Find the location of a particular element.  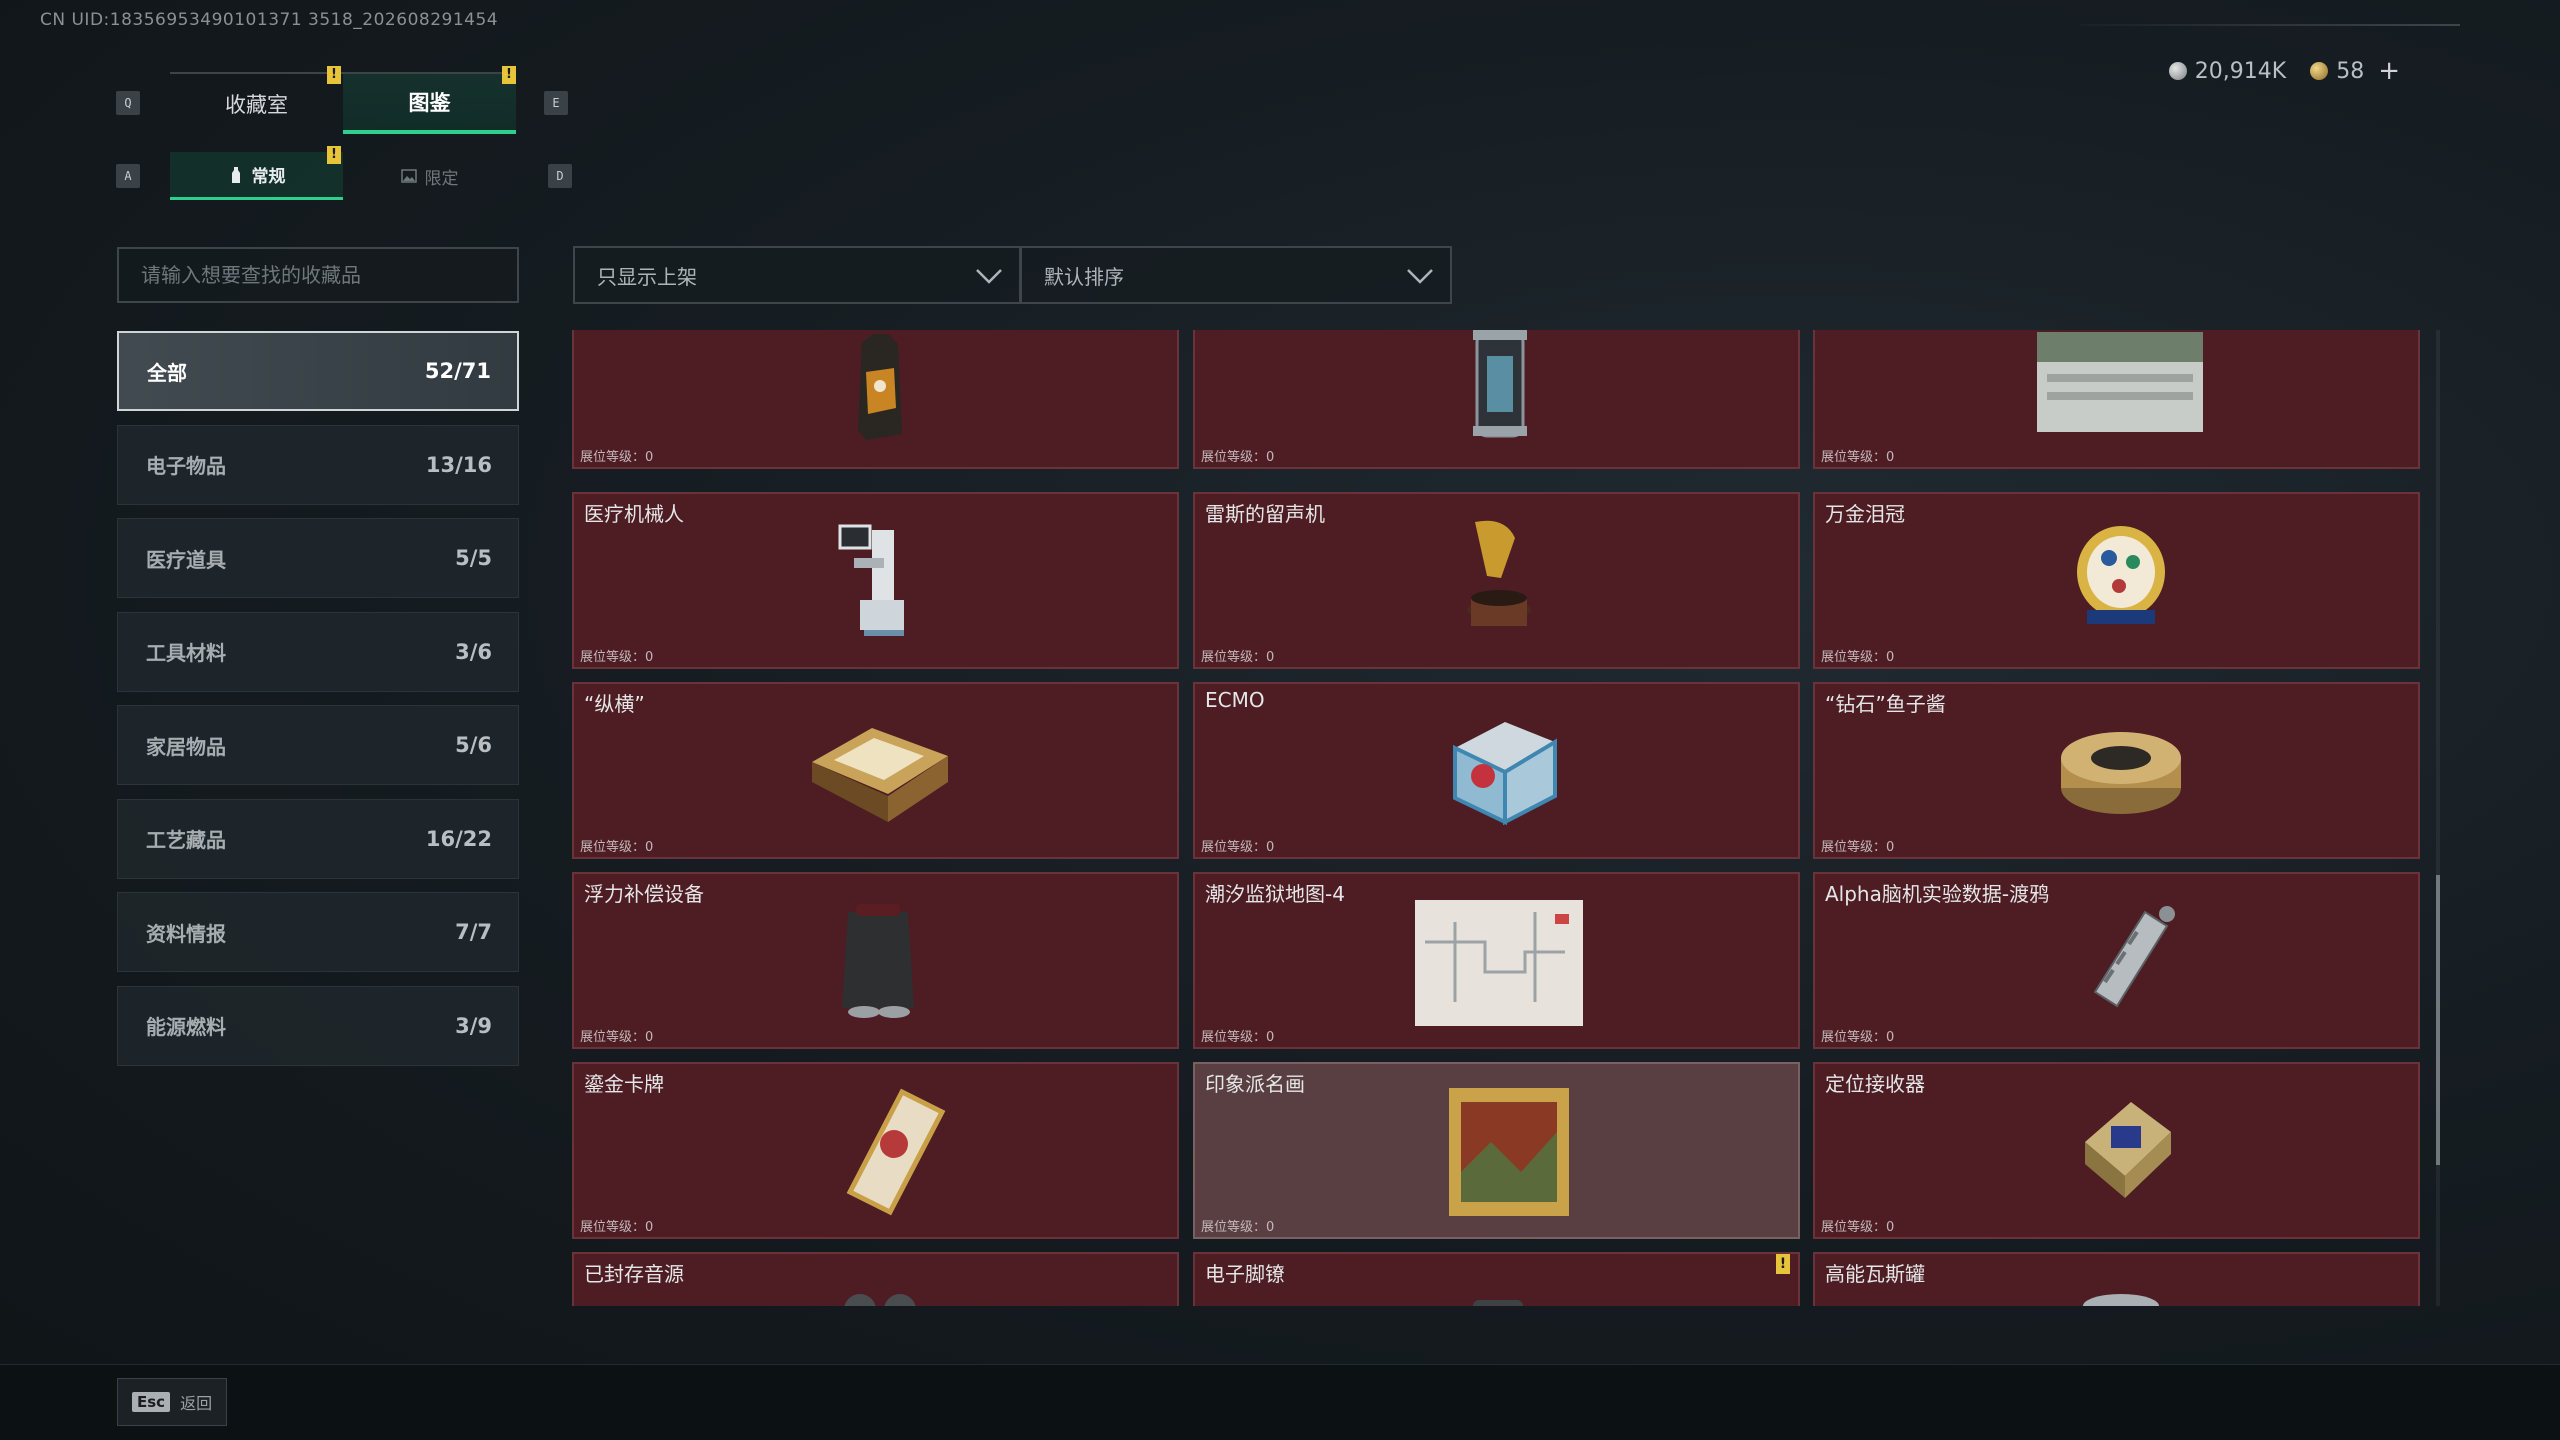

category-label: 能源燃料 is located at coordinates (186, 1027).